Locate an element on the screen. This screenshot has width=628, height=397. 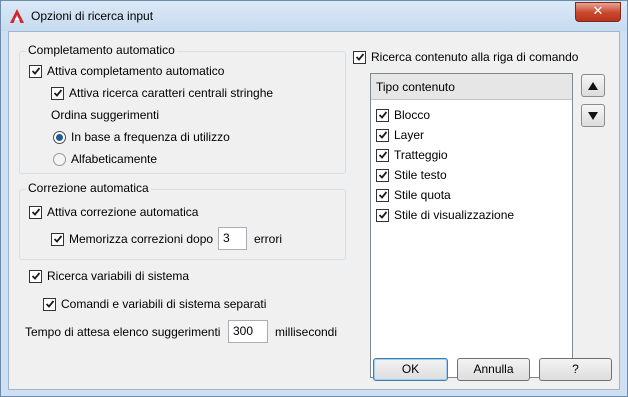
separate-sysvars-label: Comandi e variabili di sistema separati is located at coordinates (164, 304).